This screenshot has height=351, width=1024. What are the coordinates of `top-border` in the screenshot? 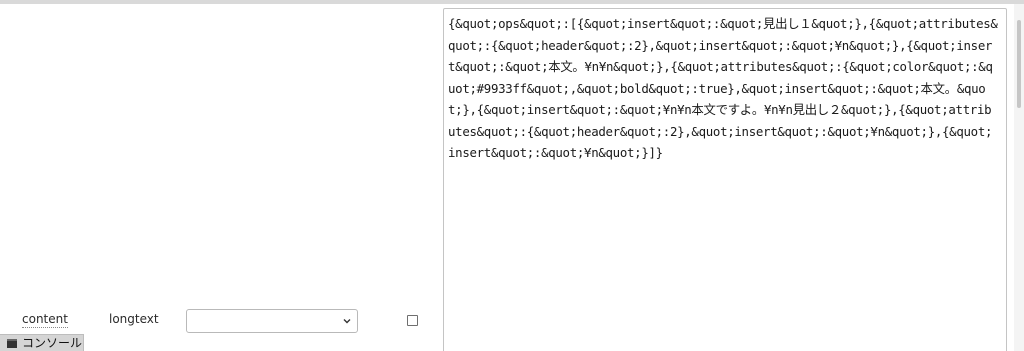 It's located at (512, 2).